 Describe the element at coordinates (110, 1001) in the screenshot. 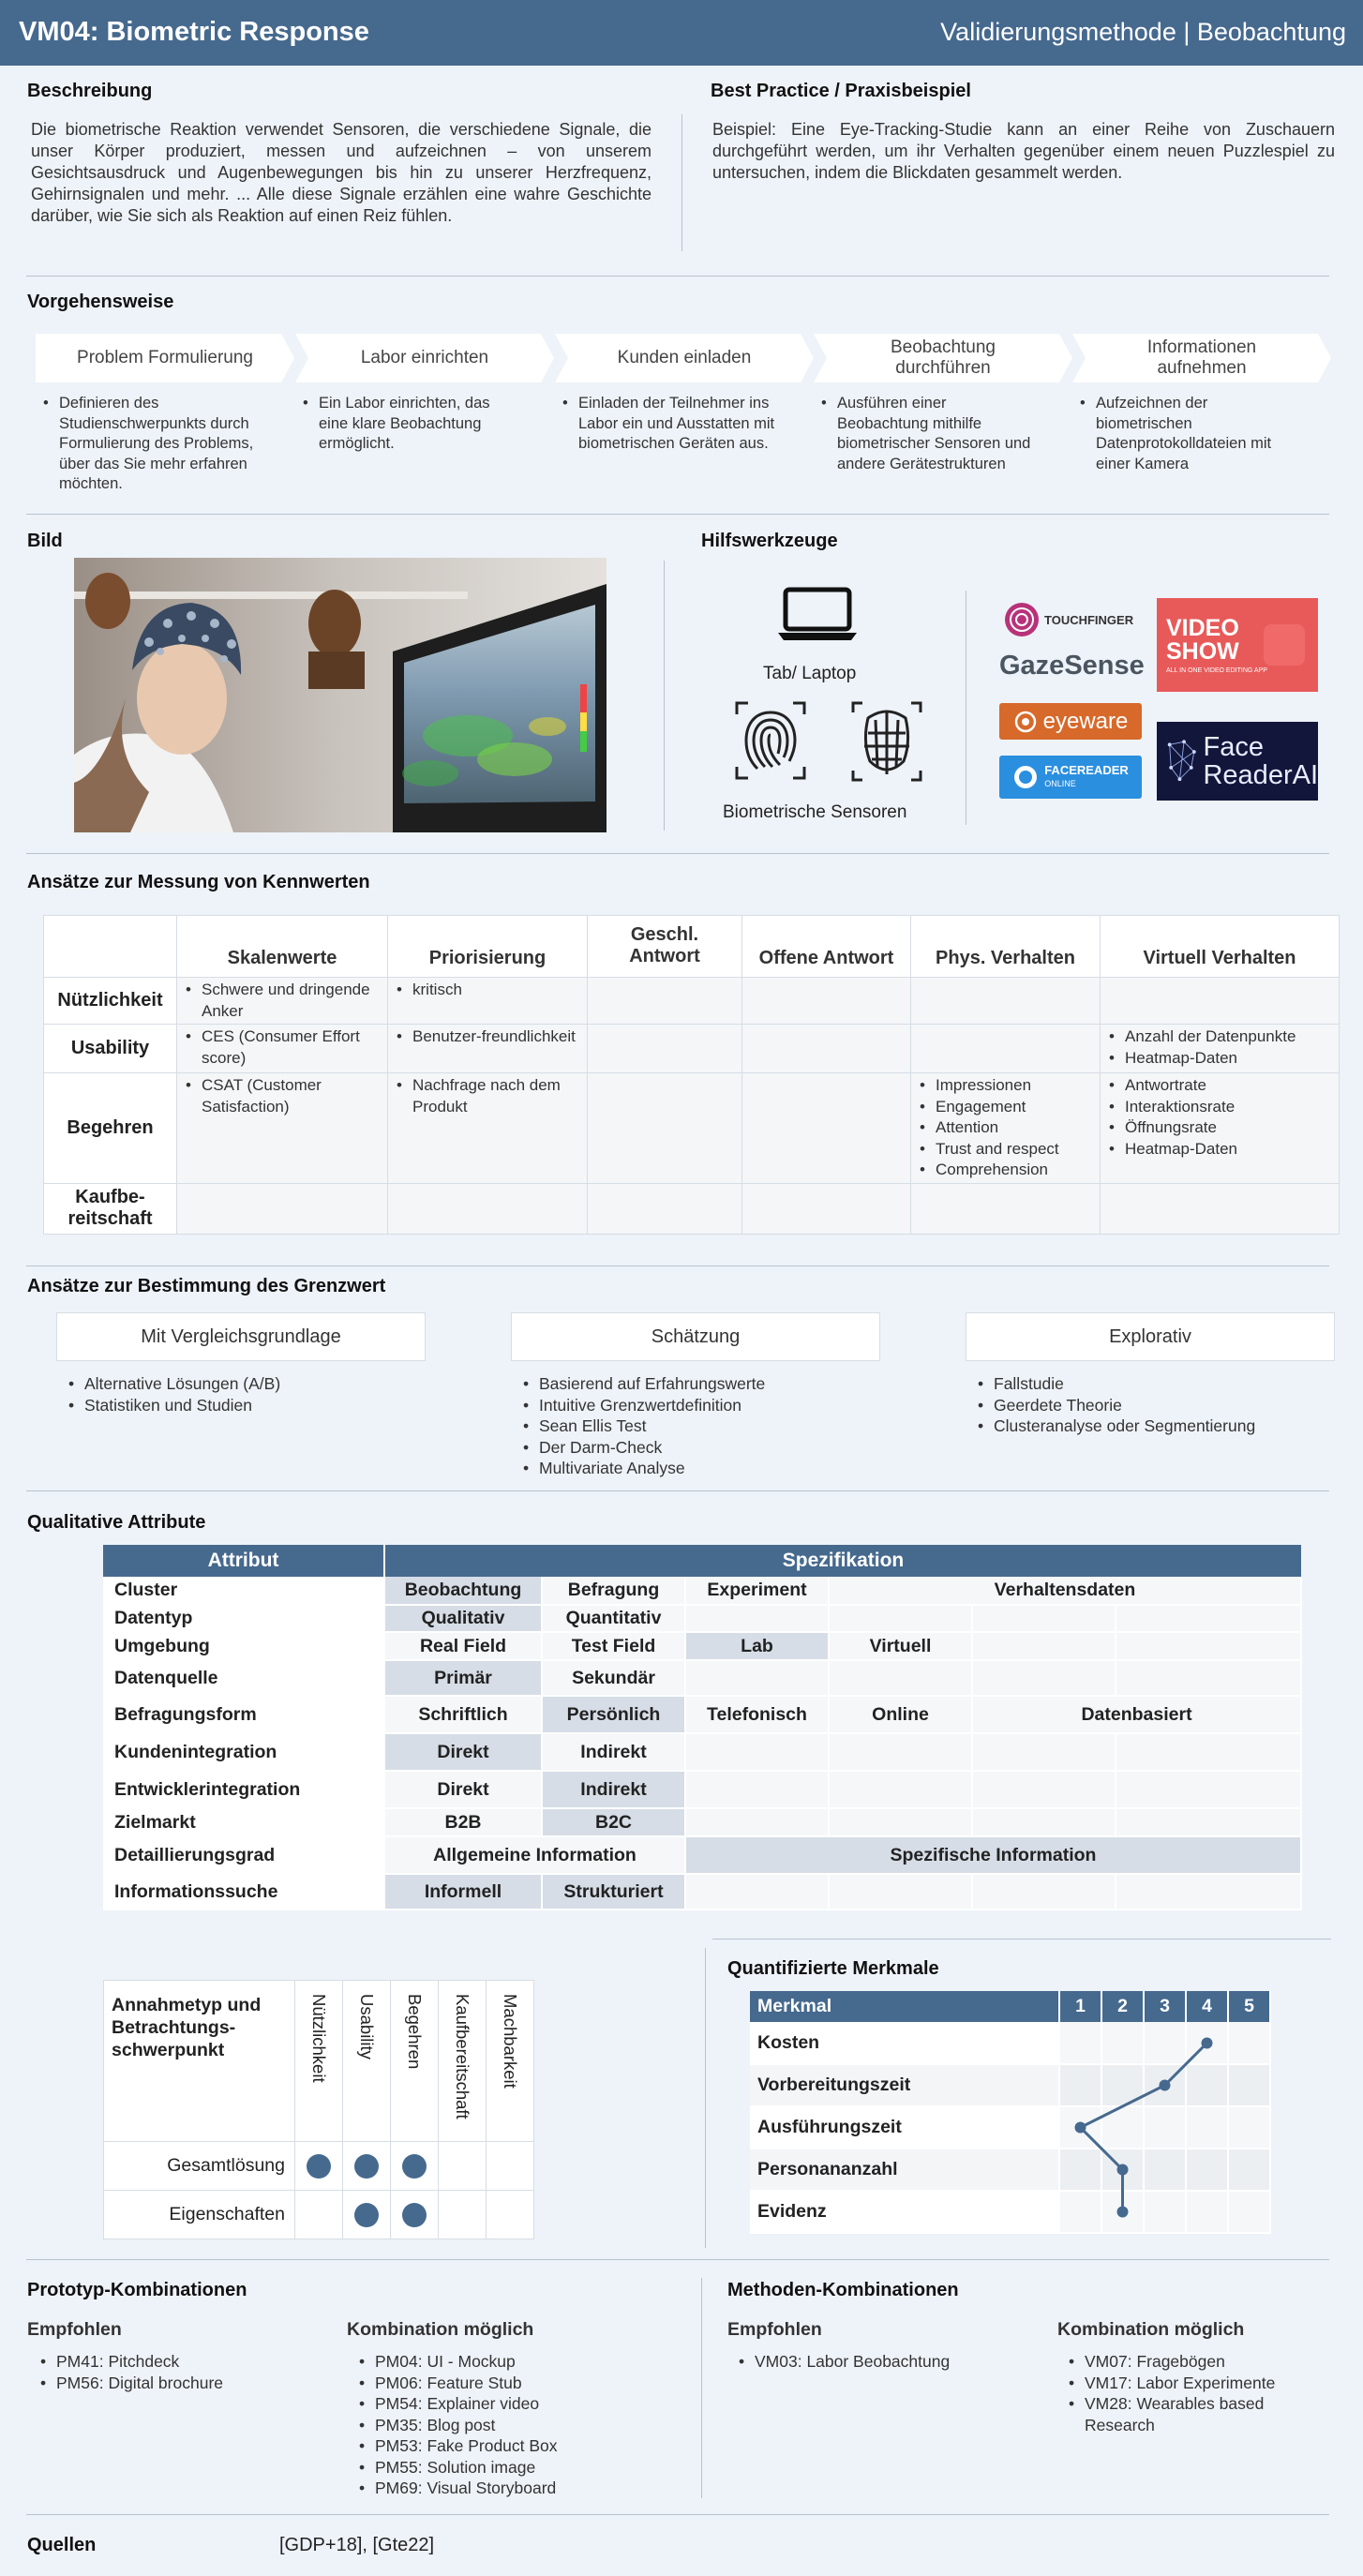

I see `row-header: Nützlichkeit` at that location.